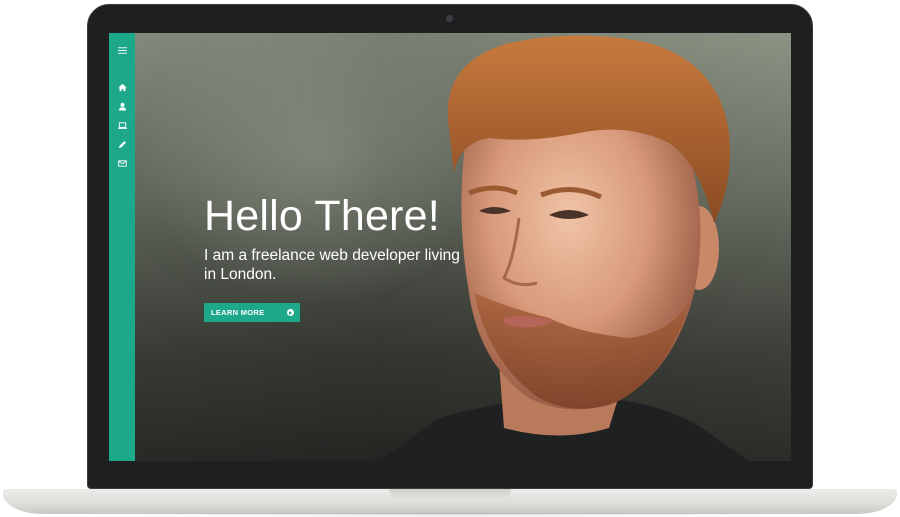 Image resolution: width=900 pixels, height=517 pixels. Describe the element at coordinates (290, 312) in the screenshot. I see `play-circle-icon` at that location.